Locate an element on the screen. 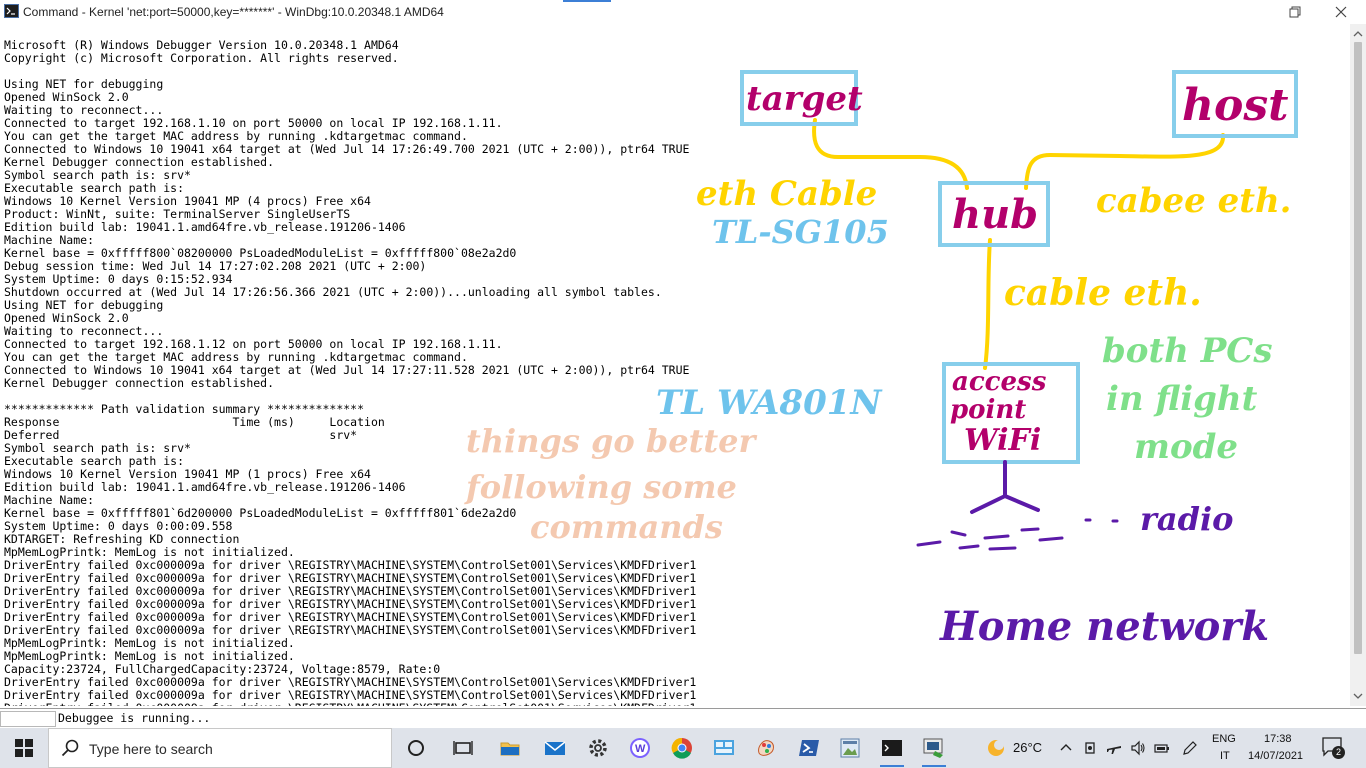 This screenshot has height=768, width=1366. search-placeholder: Type here to search is located at coordinates (151, 749).